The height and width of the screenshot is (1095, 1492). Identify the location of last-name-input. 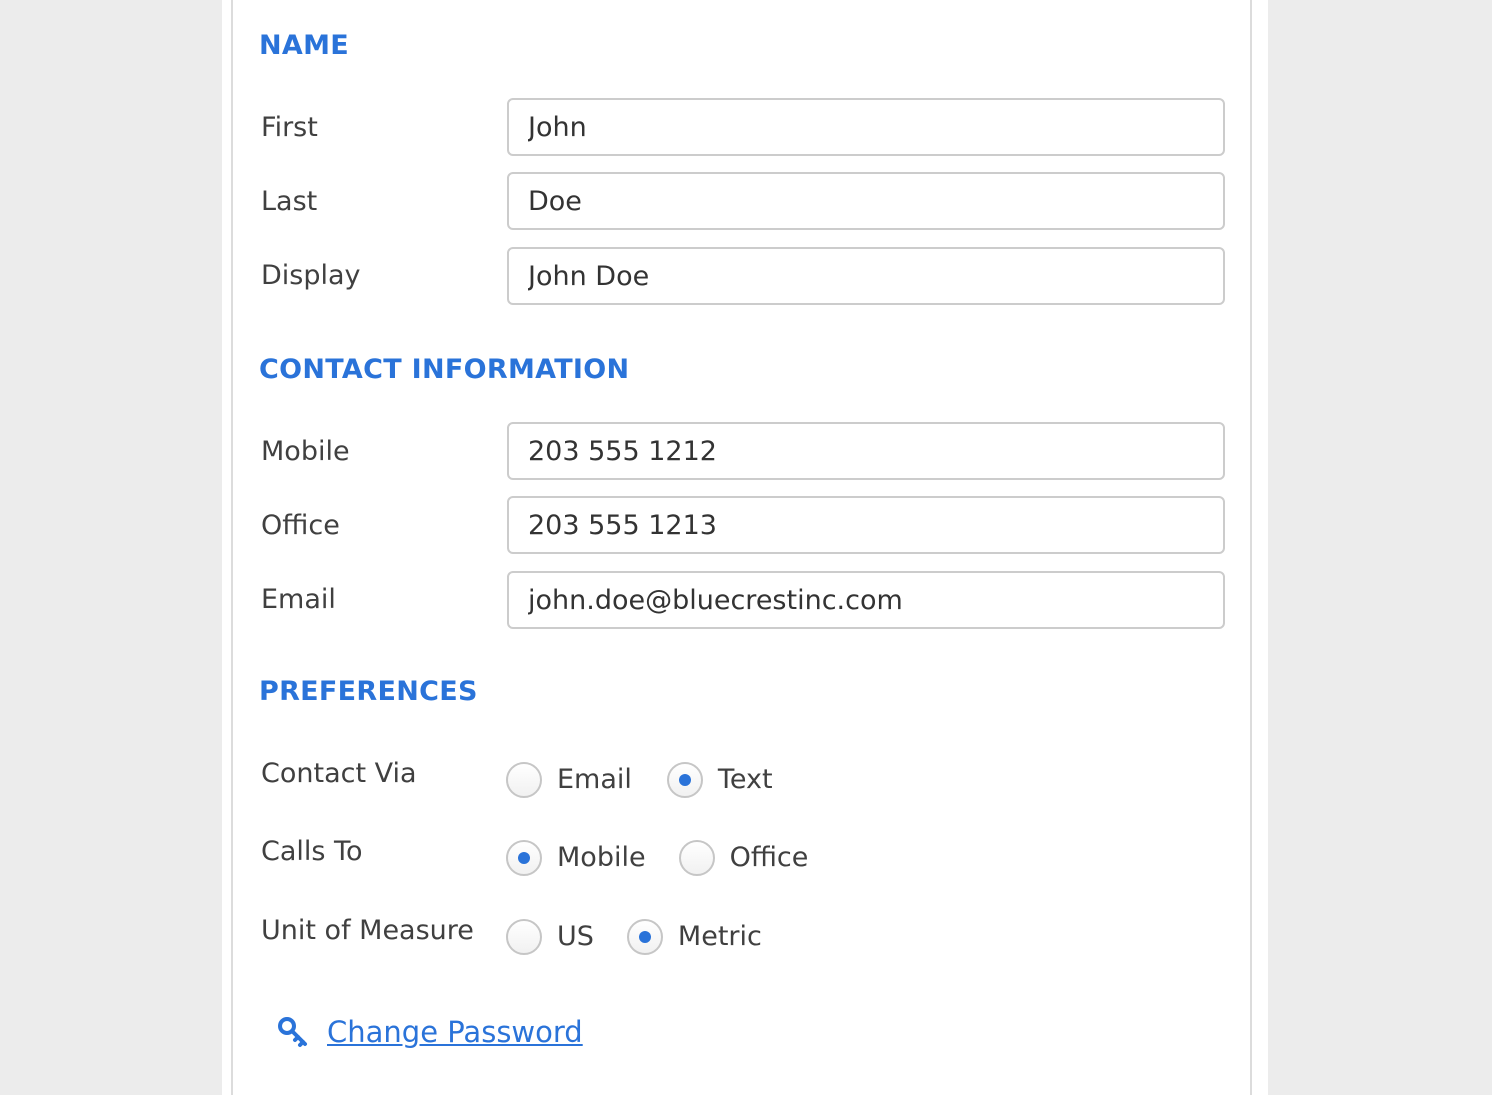
(866, 201).